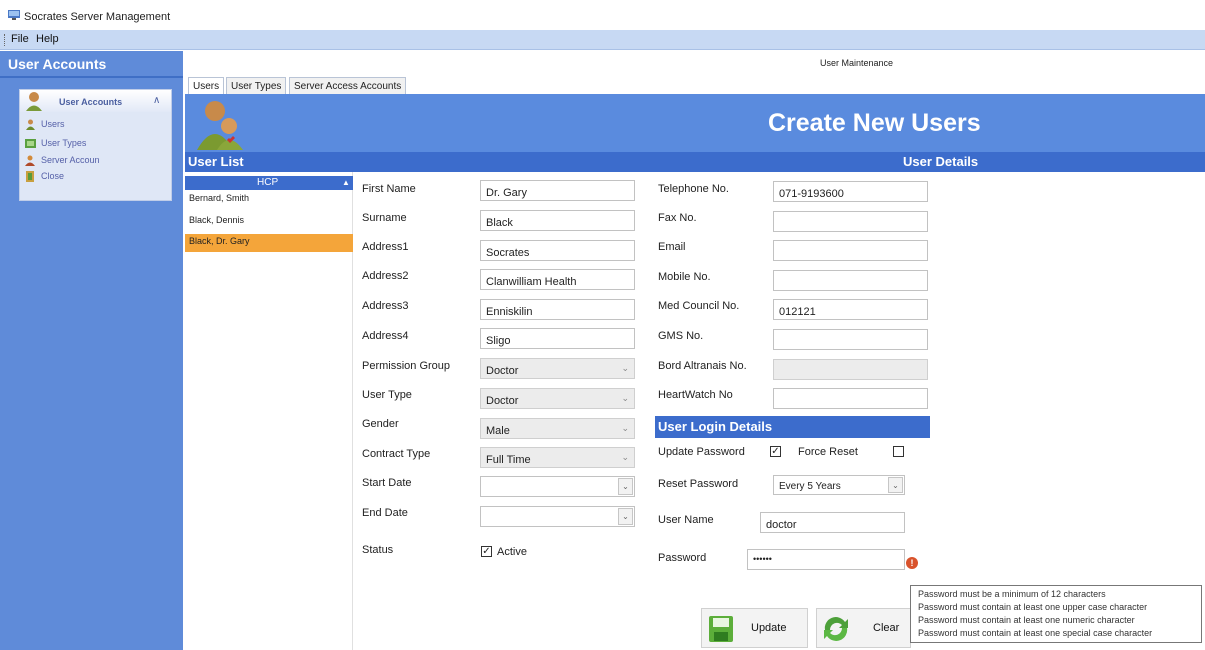  What do you see at coordinates (557, 486) in the screenshot?
I see `start-date-picker: ⌄` at bounding box center [557, 486].